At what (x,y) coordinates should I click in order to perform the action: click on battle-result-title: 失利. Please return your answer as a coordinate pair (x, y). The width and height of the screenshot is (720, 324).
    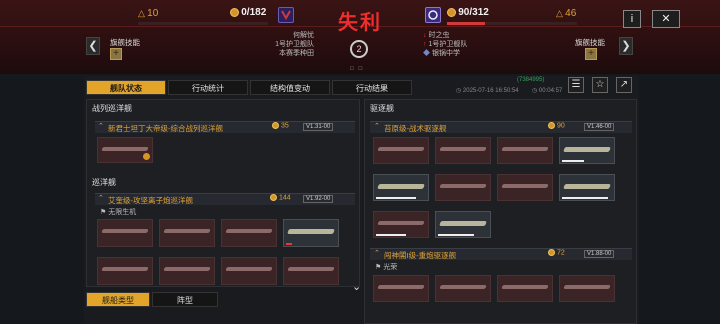
    Looking at the image, I should click on (360, 23).